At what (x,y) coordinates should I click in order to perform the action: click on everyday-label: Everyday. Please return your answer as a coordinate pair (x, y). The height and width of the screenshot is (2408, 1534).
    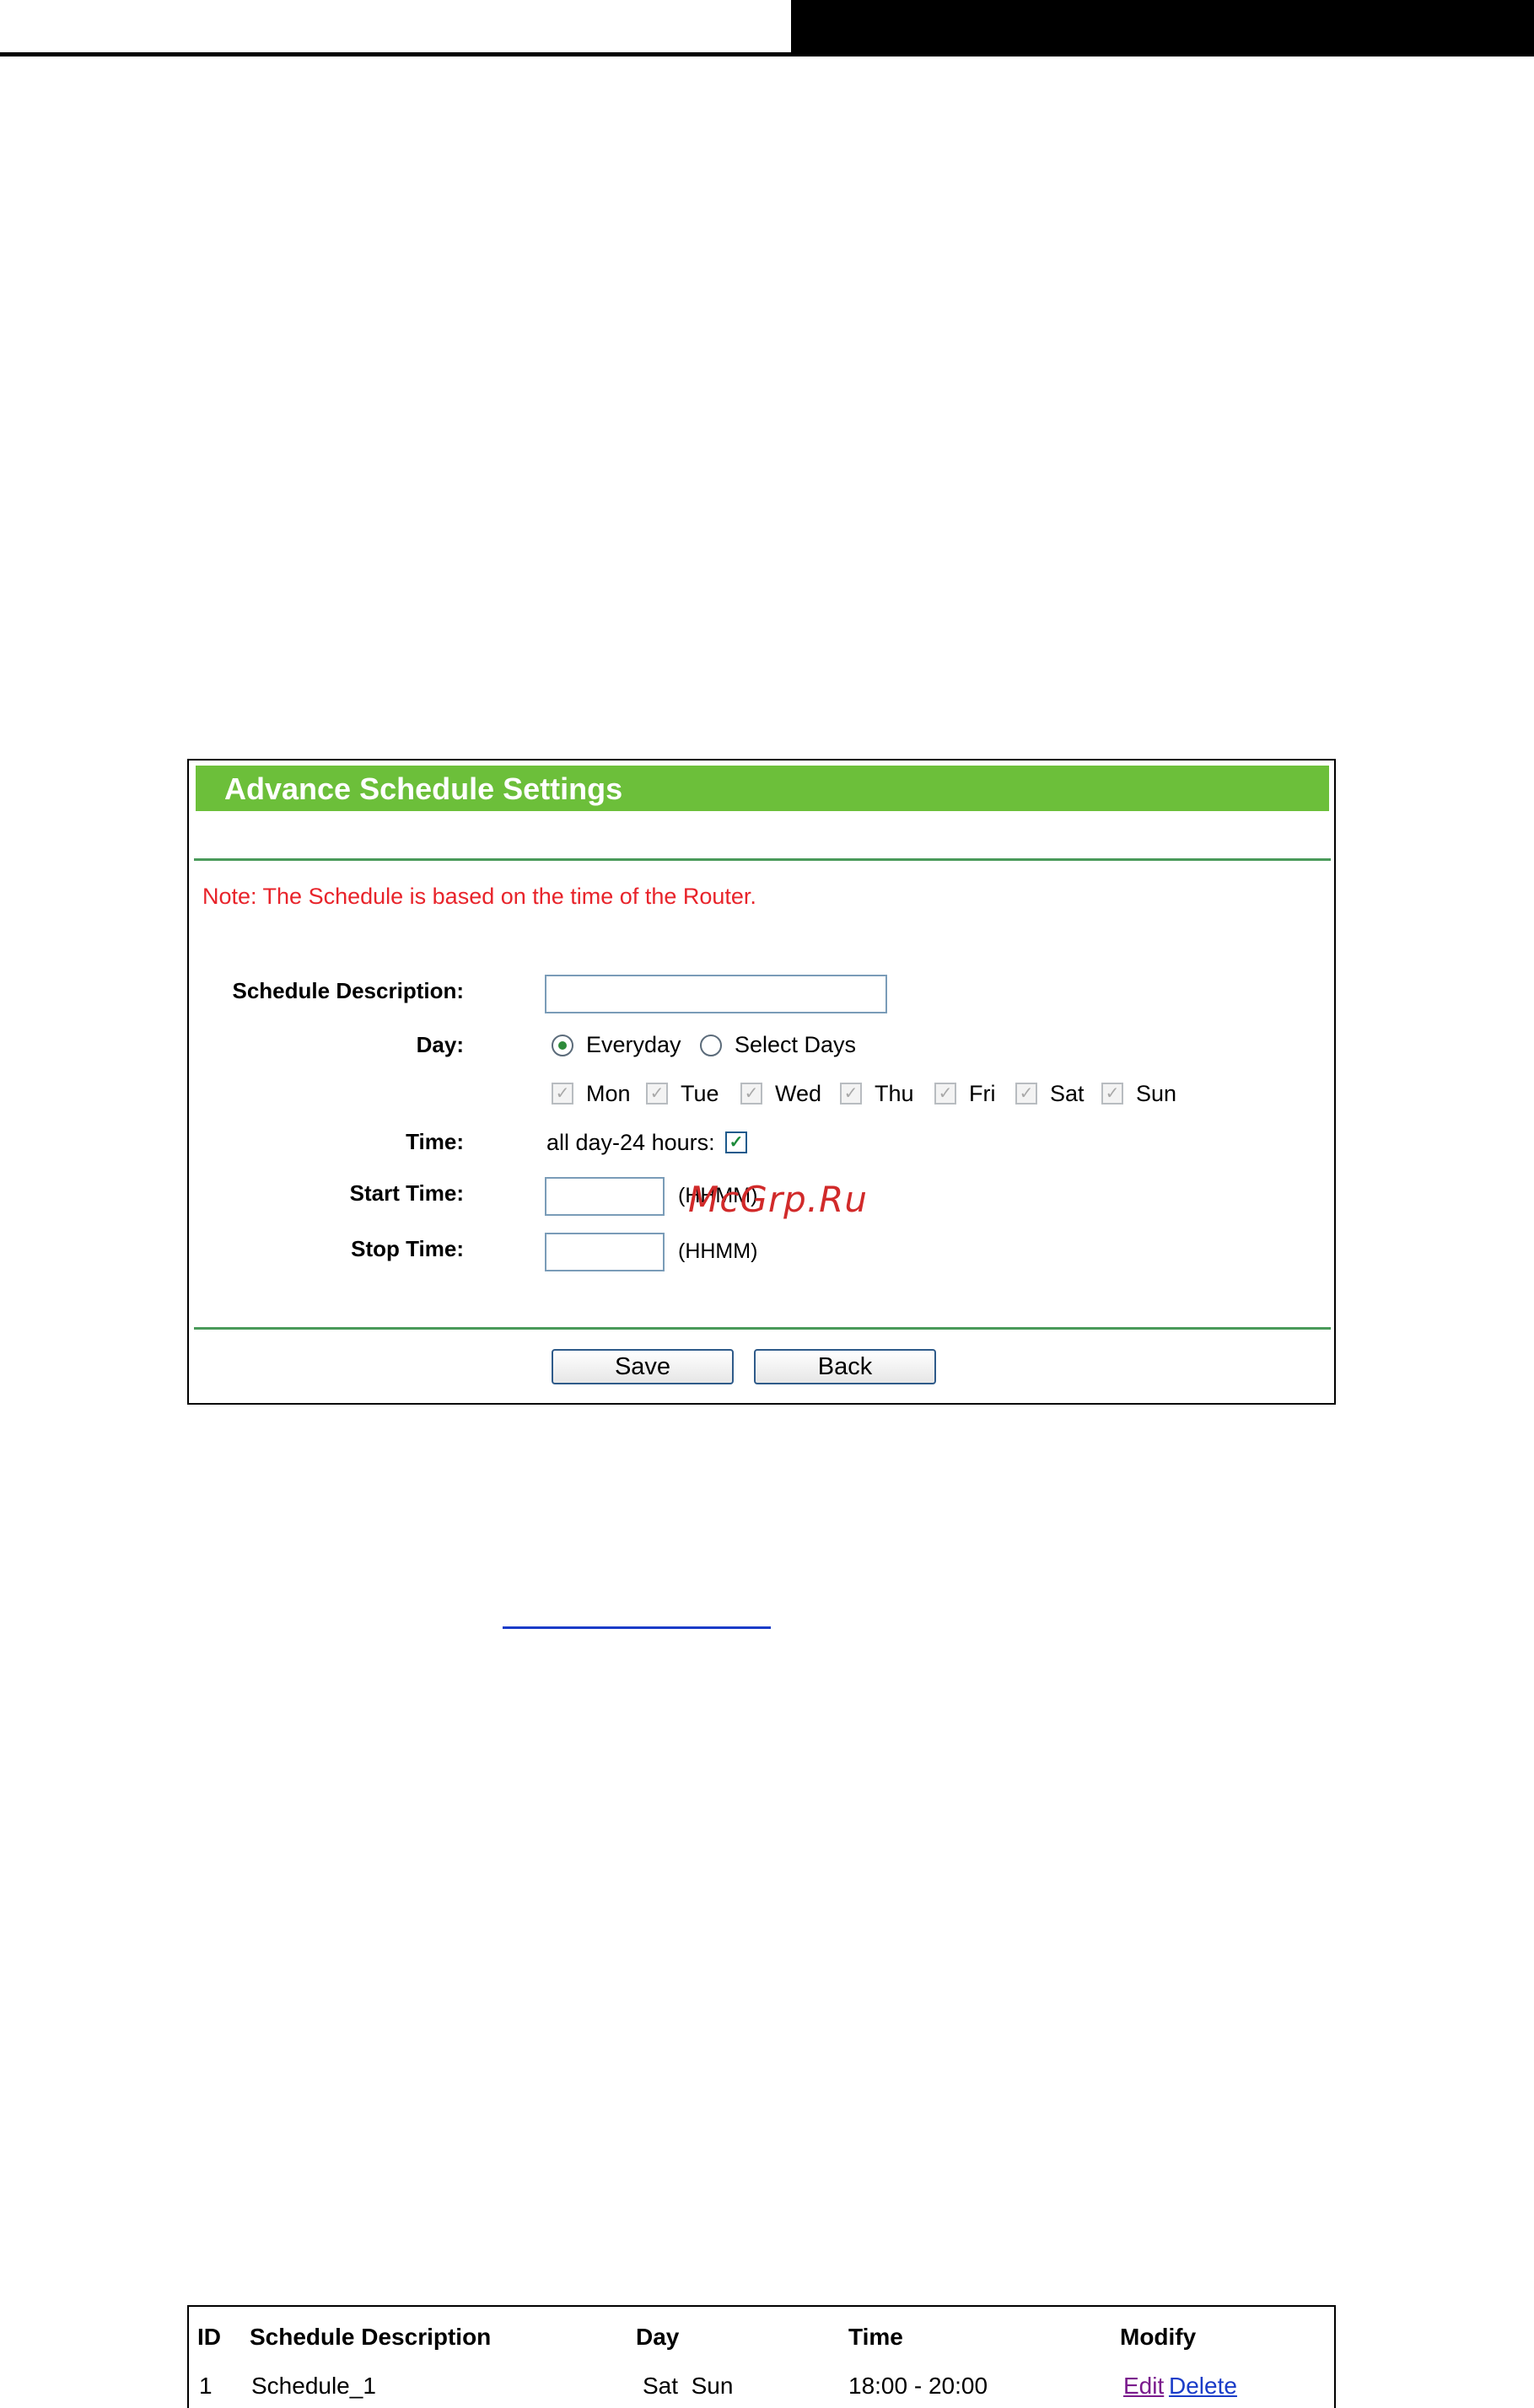
    Looking at the image, I should click on (634, 1045).